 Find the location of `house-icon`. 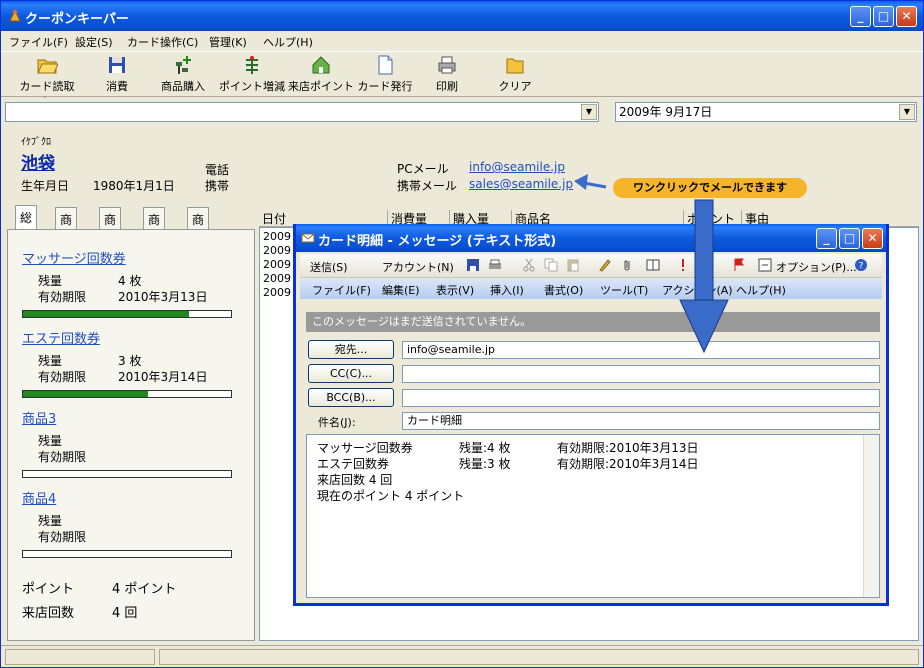

house-icon is located at coordinates (321, 65).